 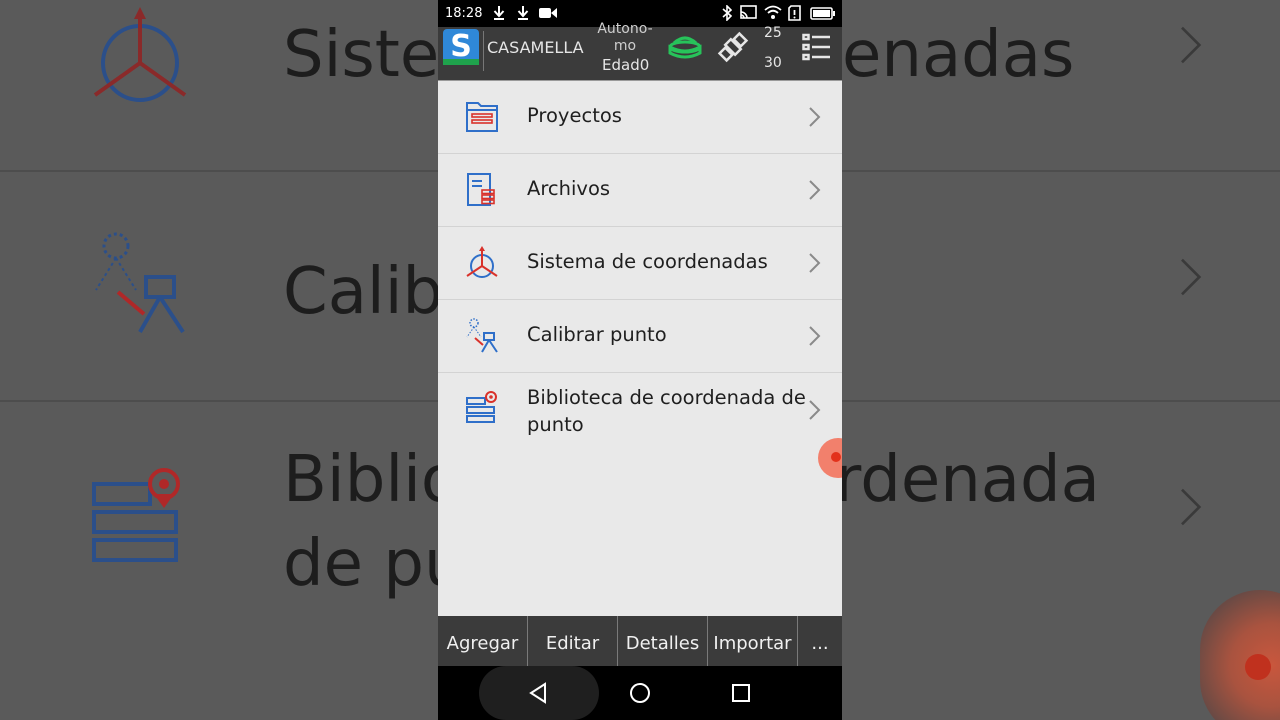 I want to click on satellites-total: 30, so click(x=773, y=63).